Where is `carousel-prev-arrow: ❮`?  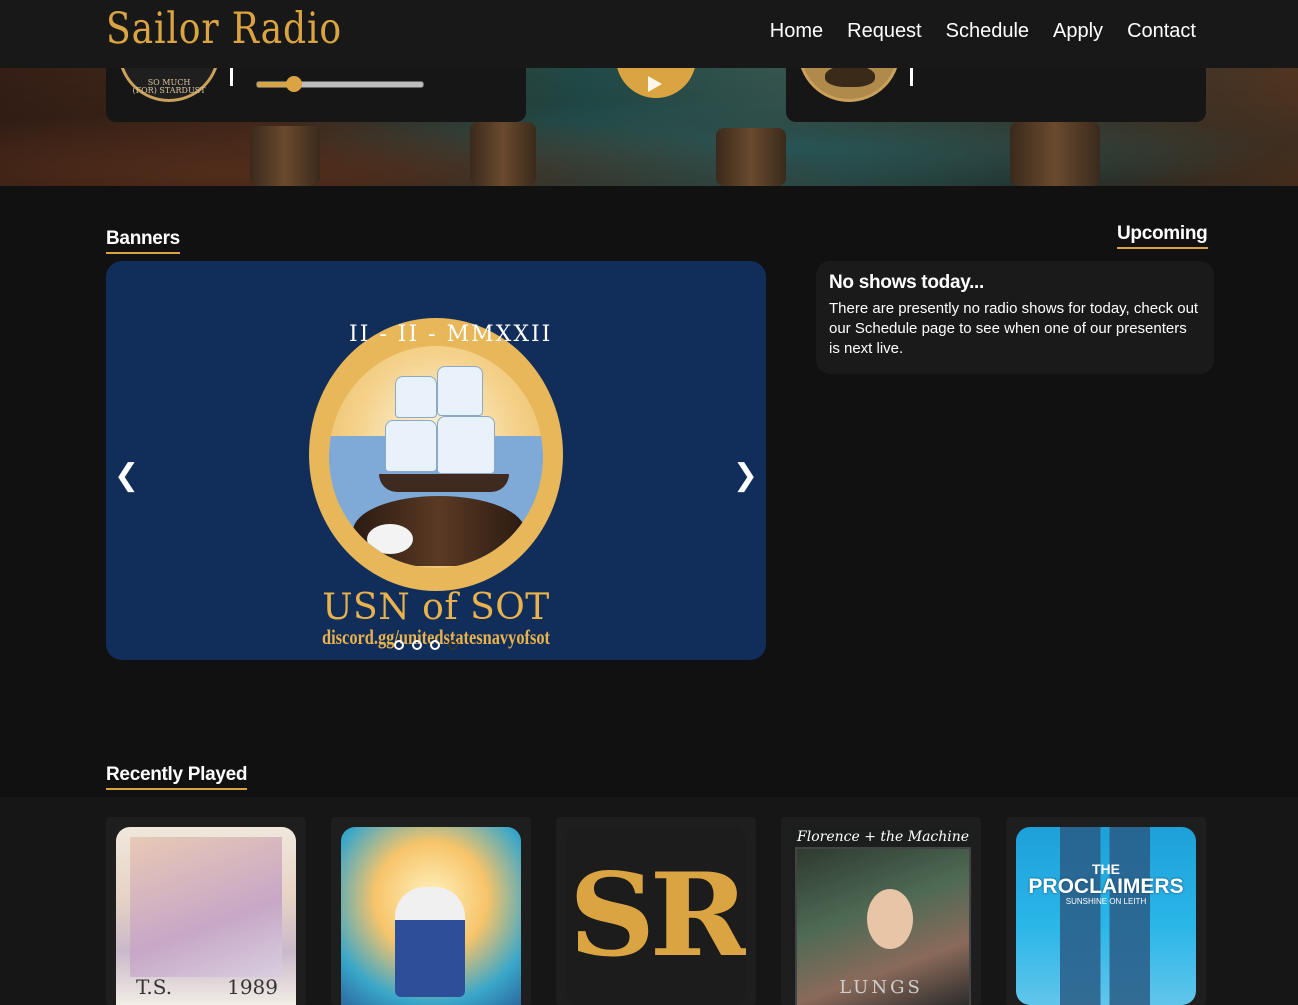
carousel-prev-arrow: ❮ is located at coordinates (126, 476).